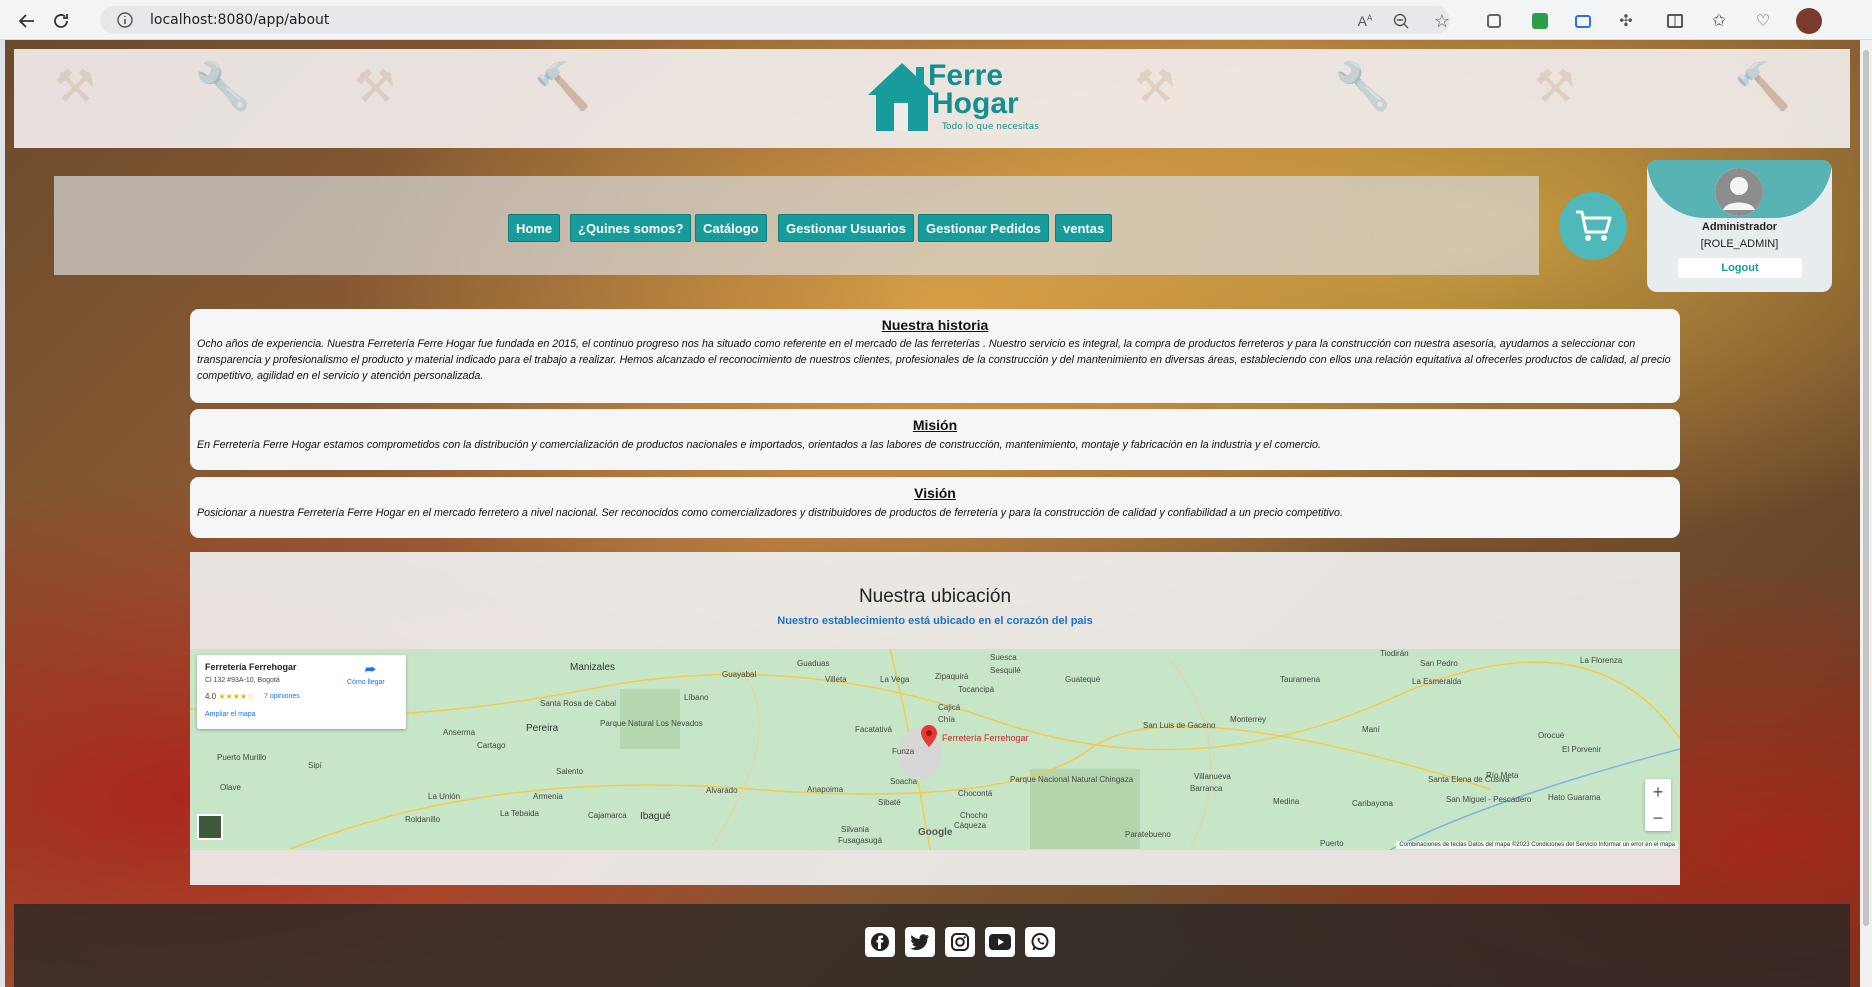 This screenshot has height=987, width=1872. Describe the element at coordinates (1212, 776) in the screenshot. I see `map-label: Villanueva` at that location.